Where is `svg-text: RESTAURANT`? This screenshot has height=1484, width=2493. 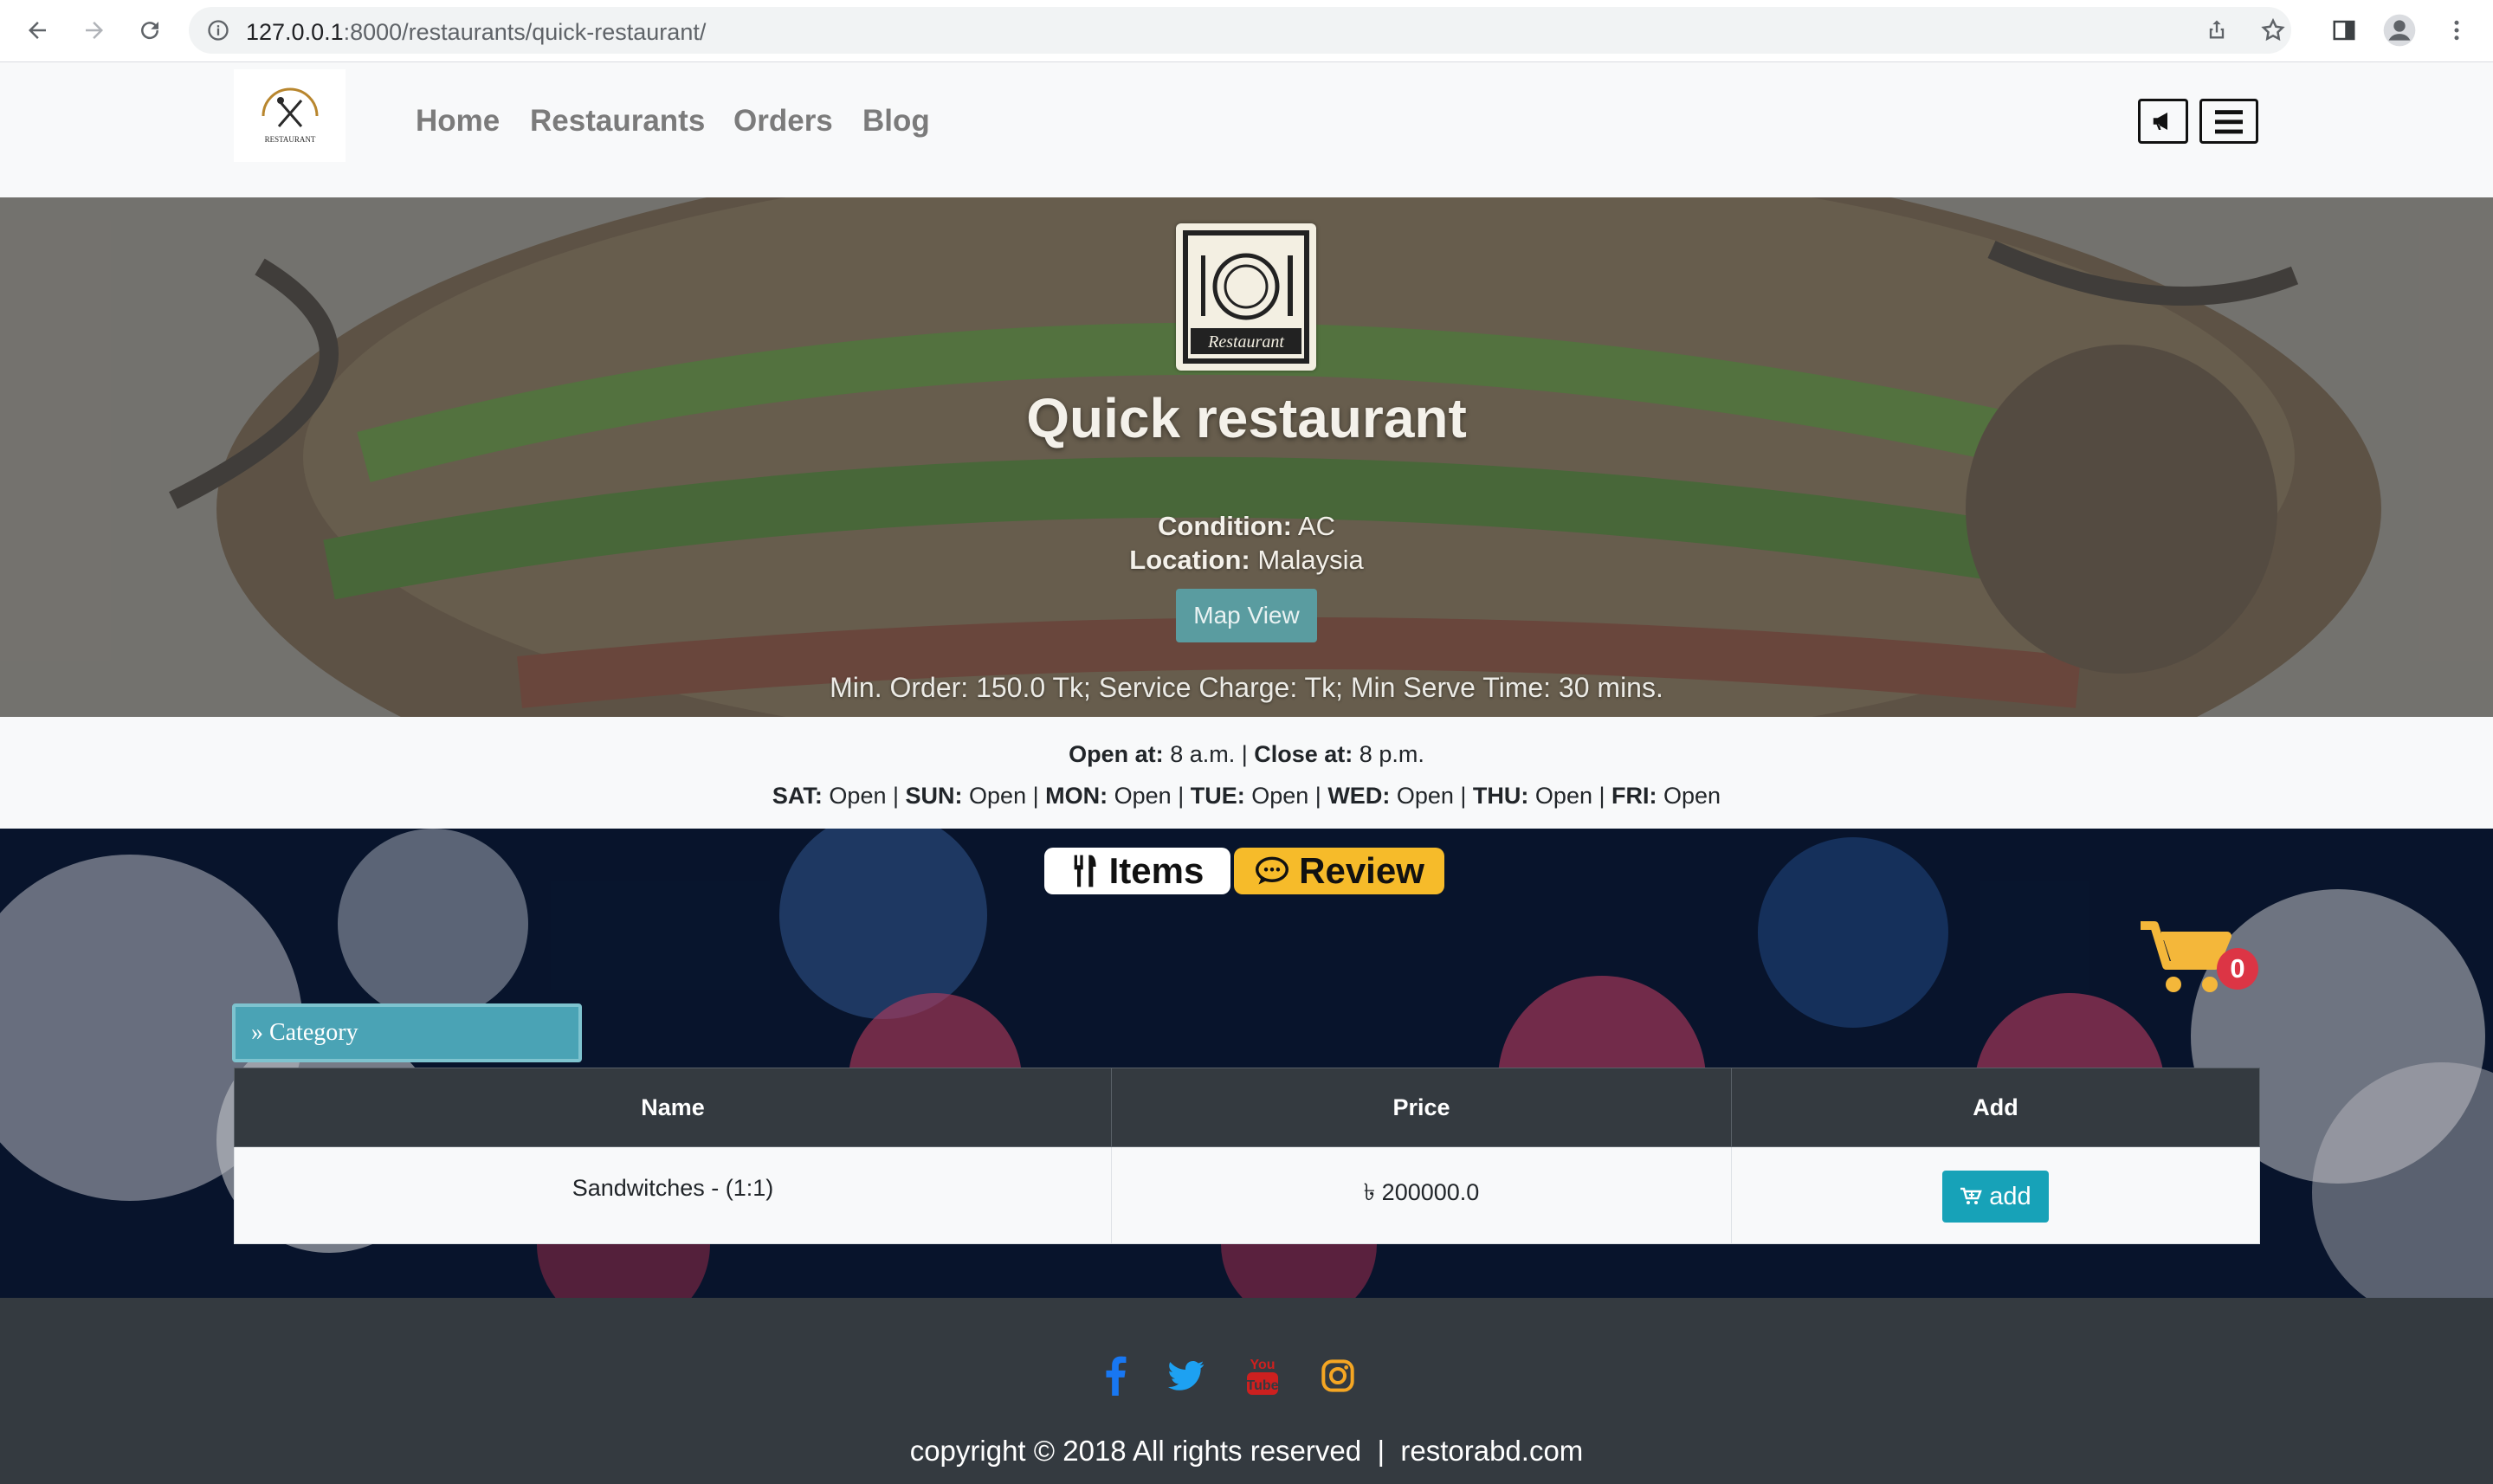 svg-text: RESTAURANT is located at coordinates (290, 139).